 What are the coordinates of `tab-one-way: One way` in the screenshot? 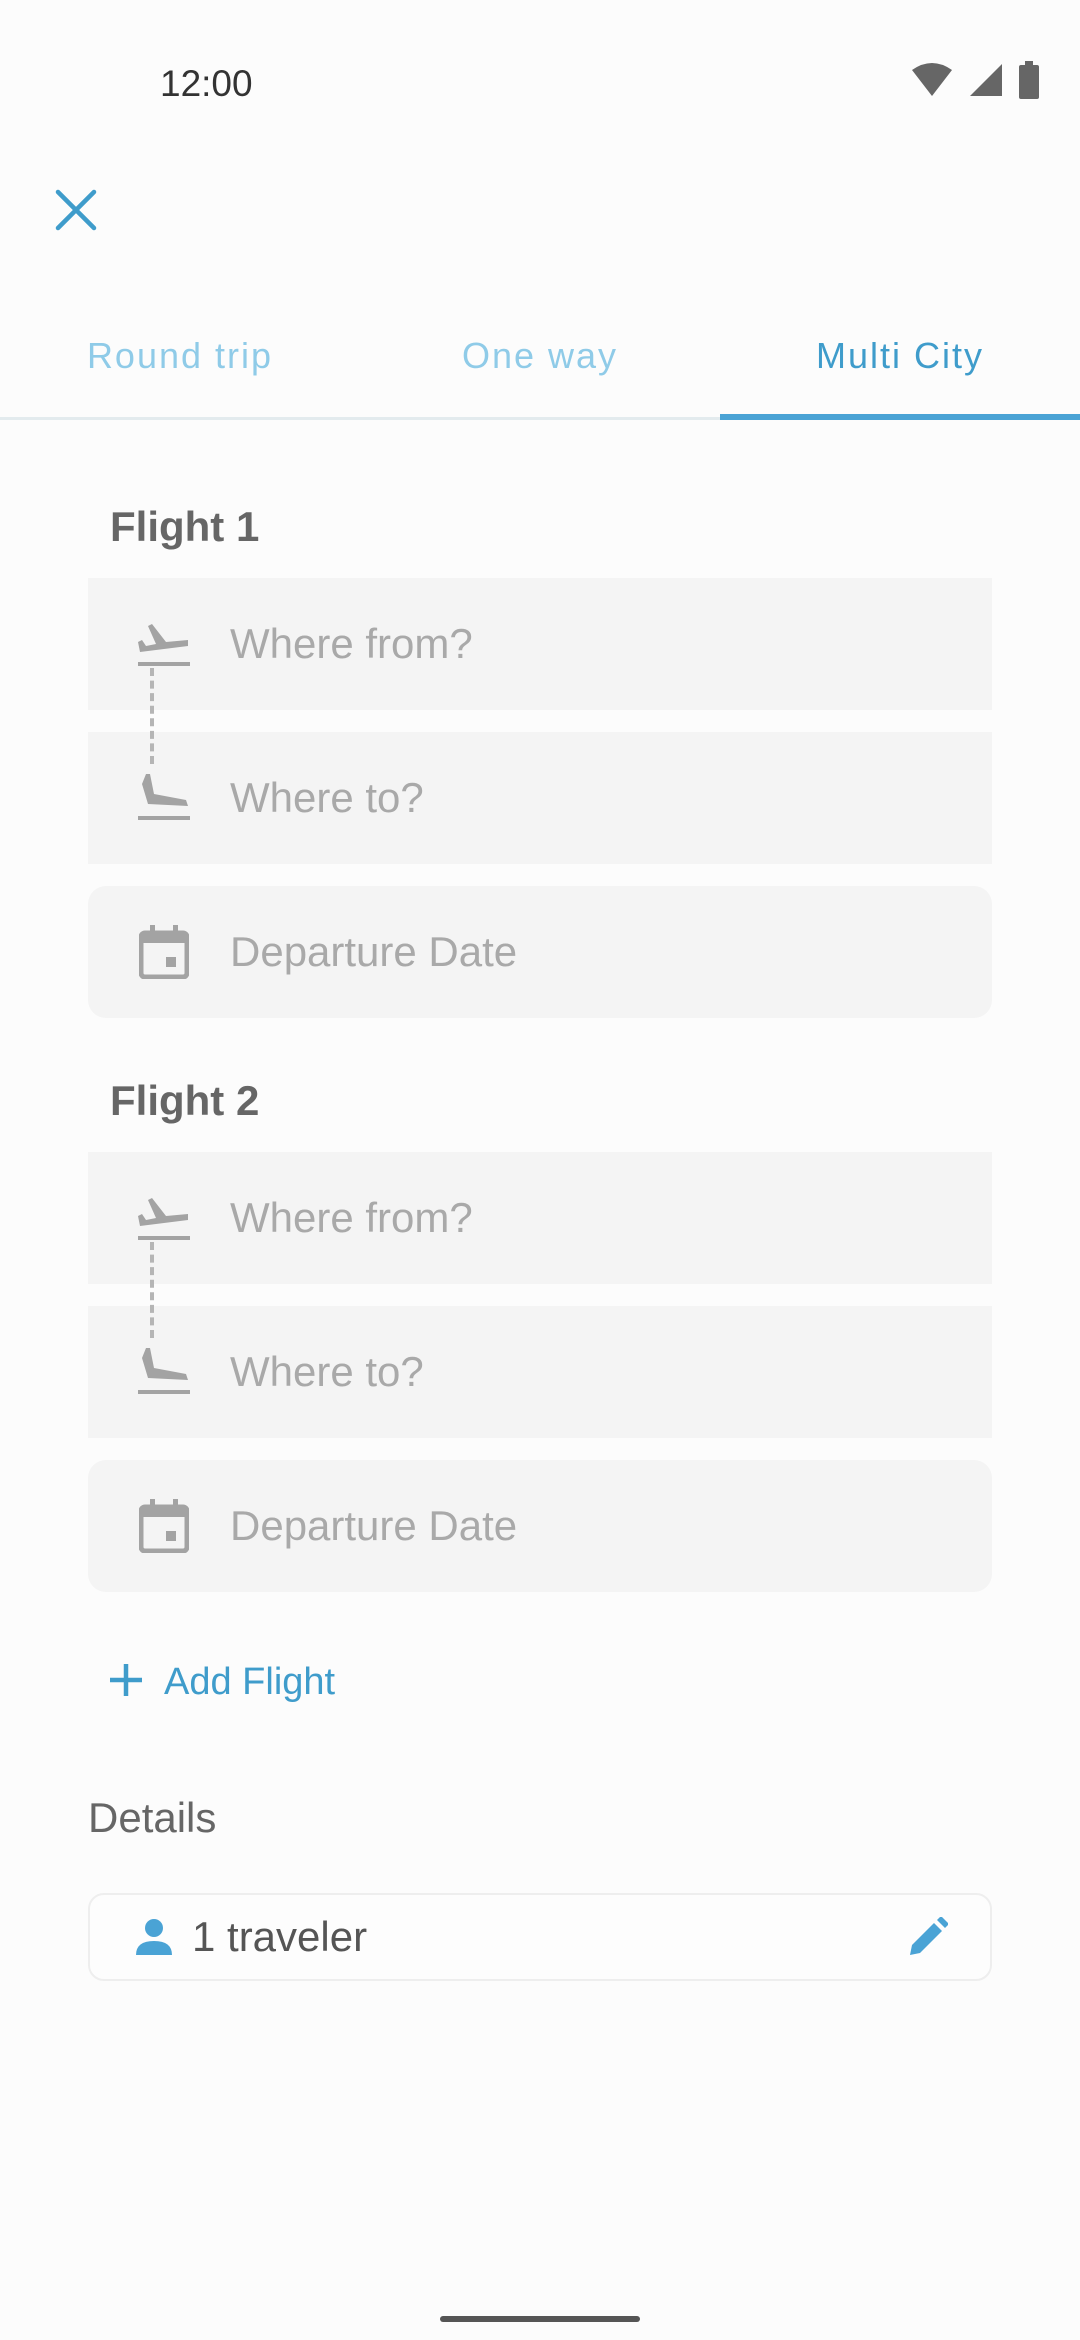 It's located at (540, 368).